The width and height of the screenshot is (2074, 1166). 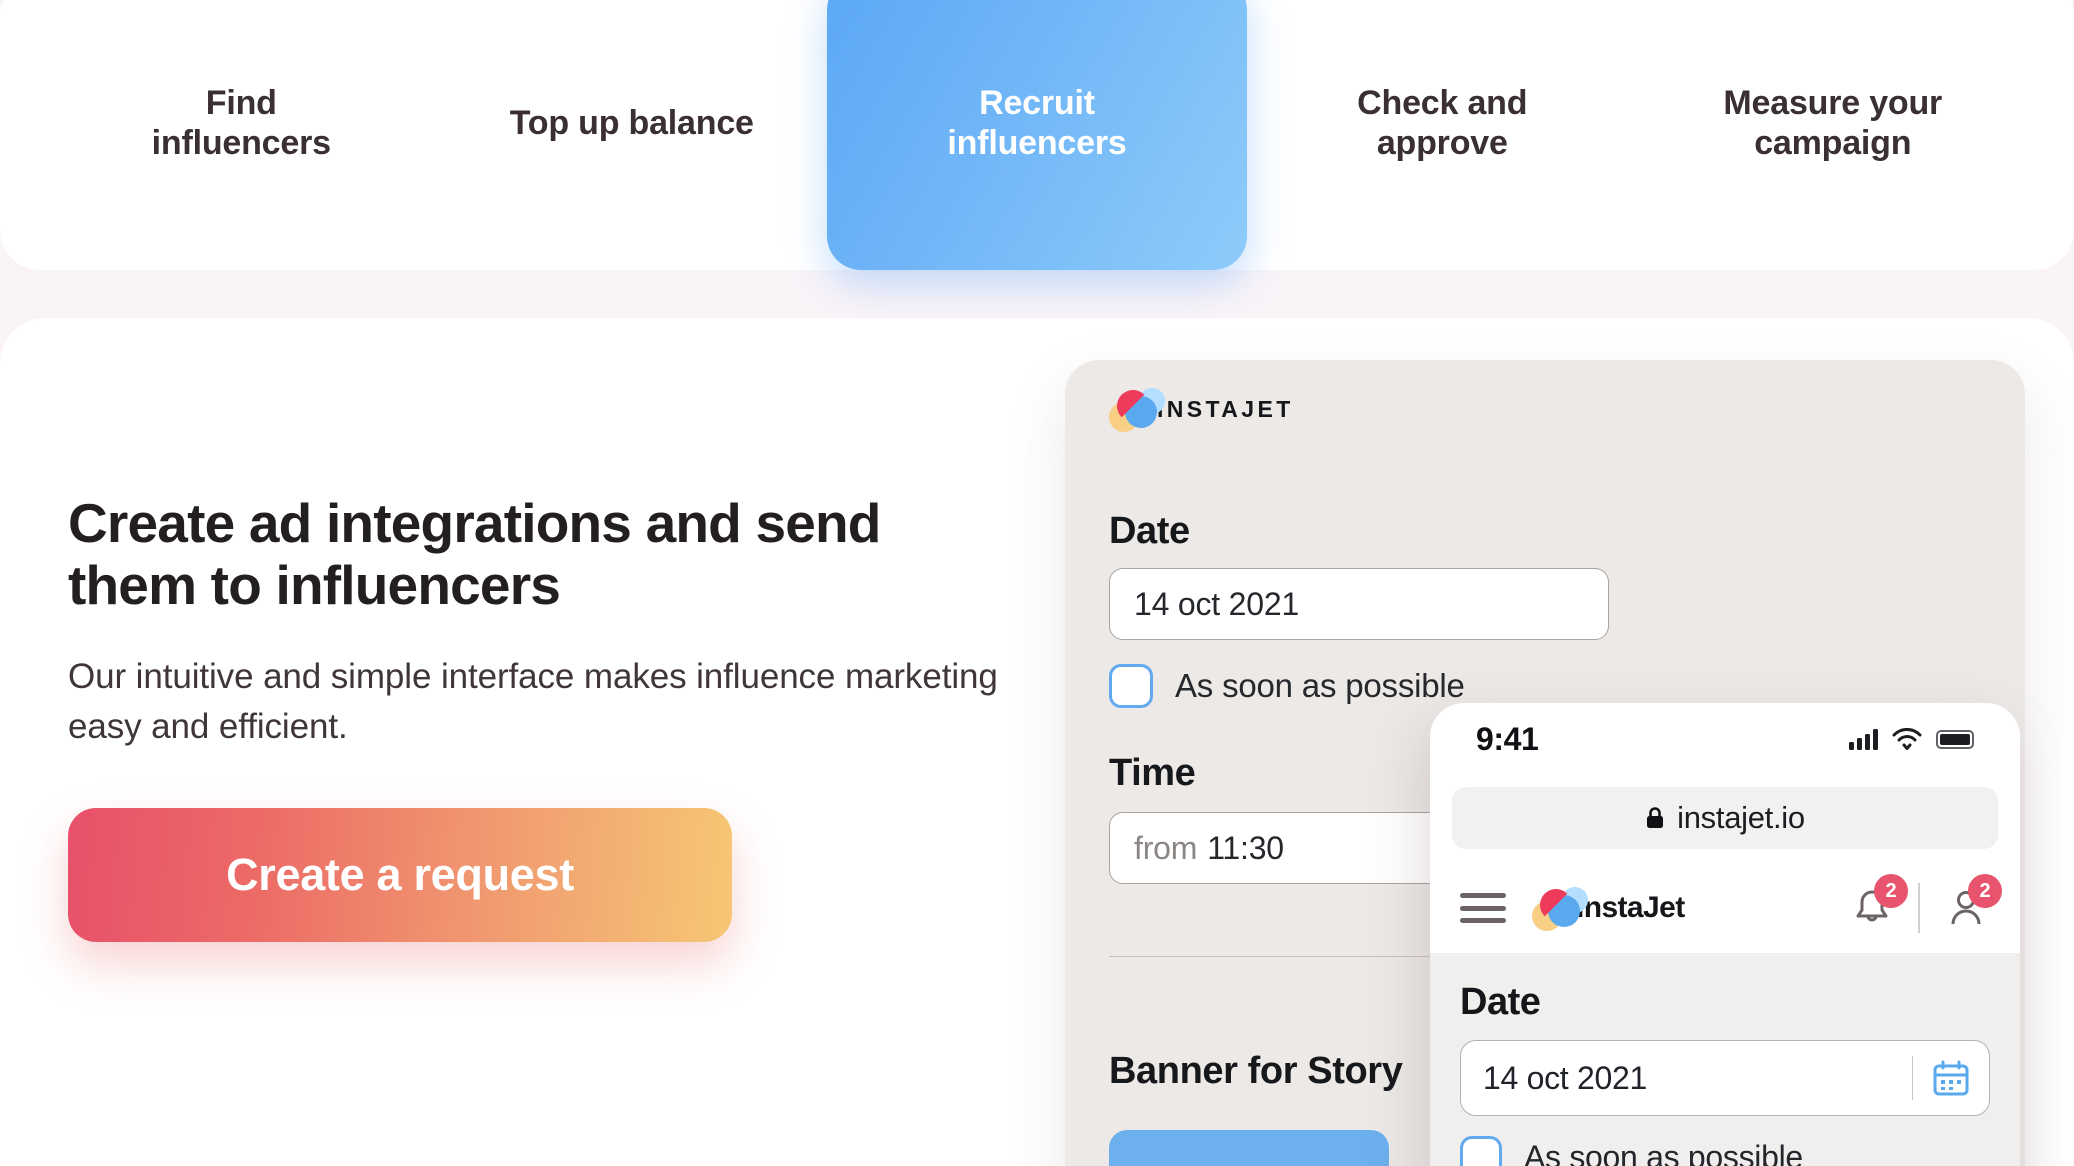 What do you see at coordinates (1500, 1002) in the screenshot?
I see `phone-date-label: Date` at bounding box center [1500, 1002].